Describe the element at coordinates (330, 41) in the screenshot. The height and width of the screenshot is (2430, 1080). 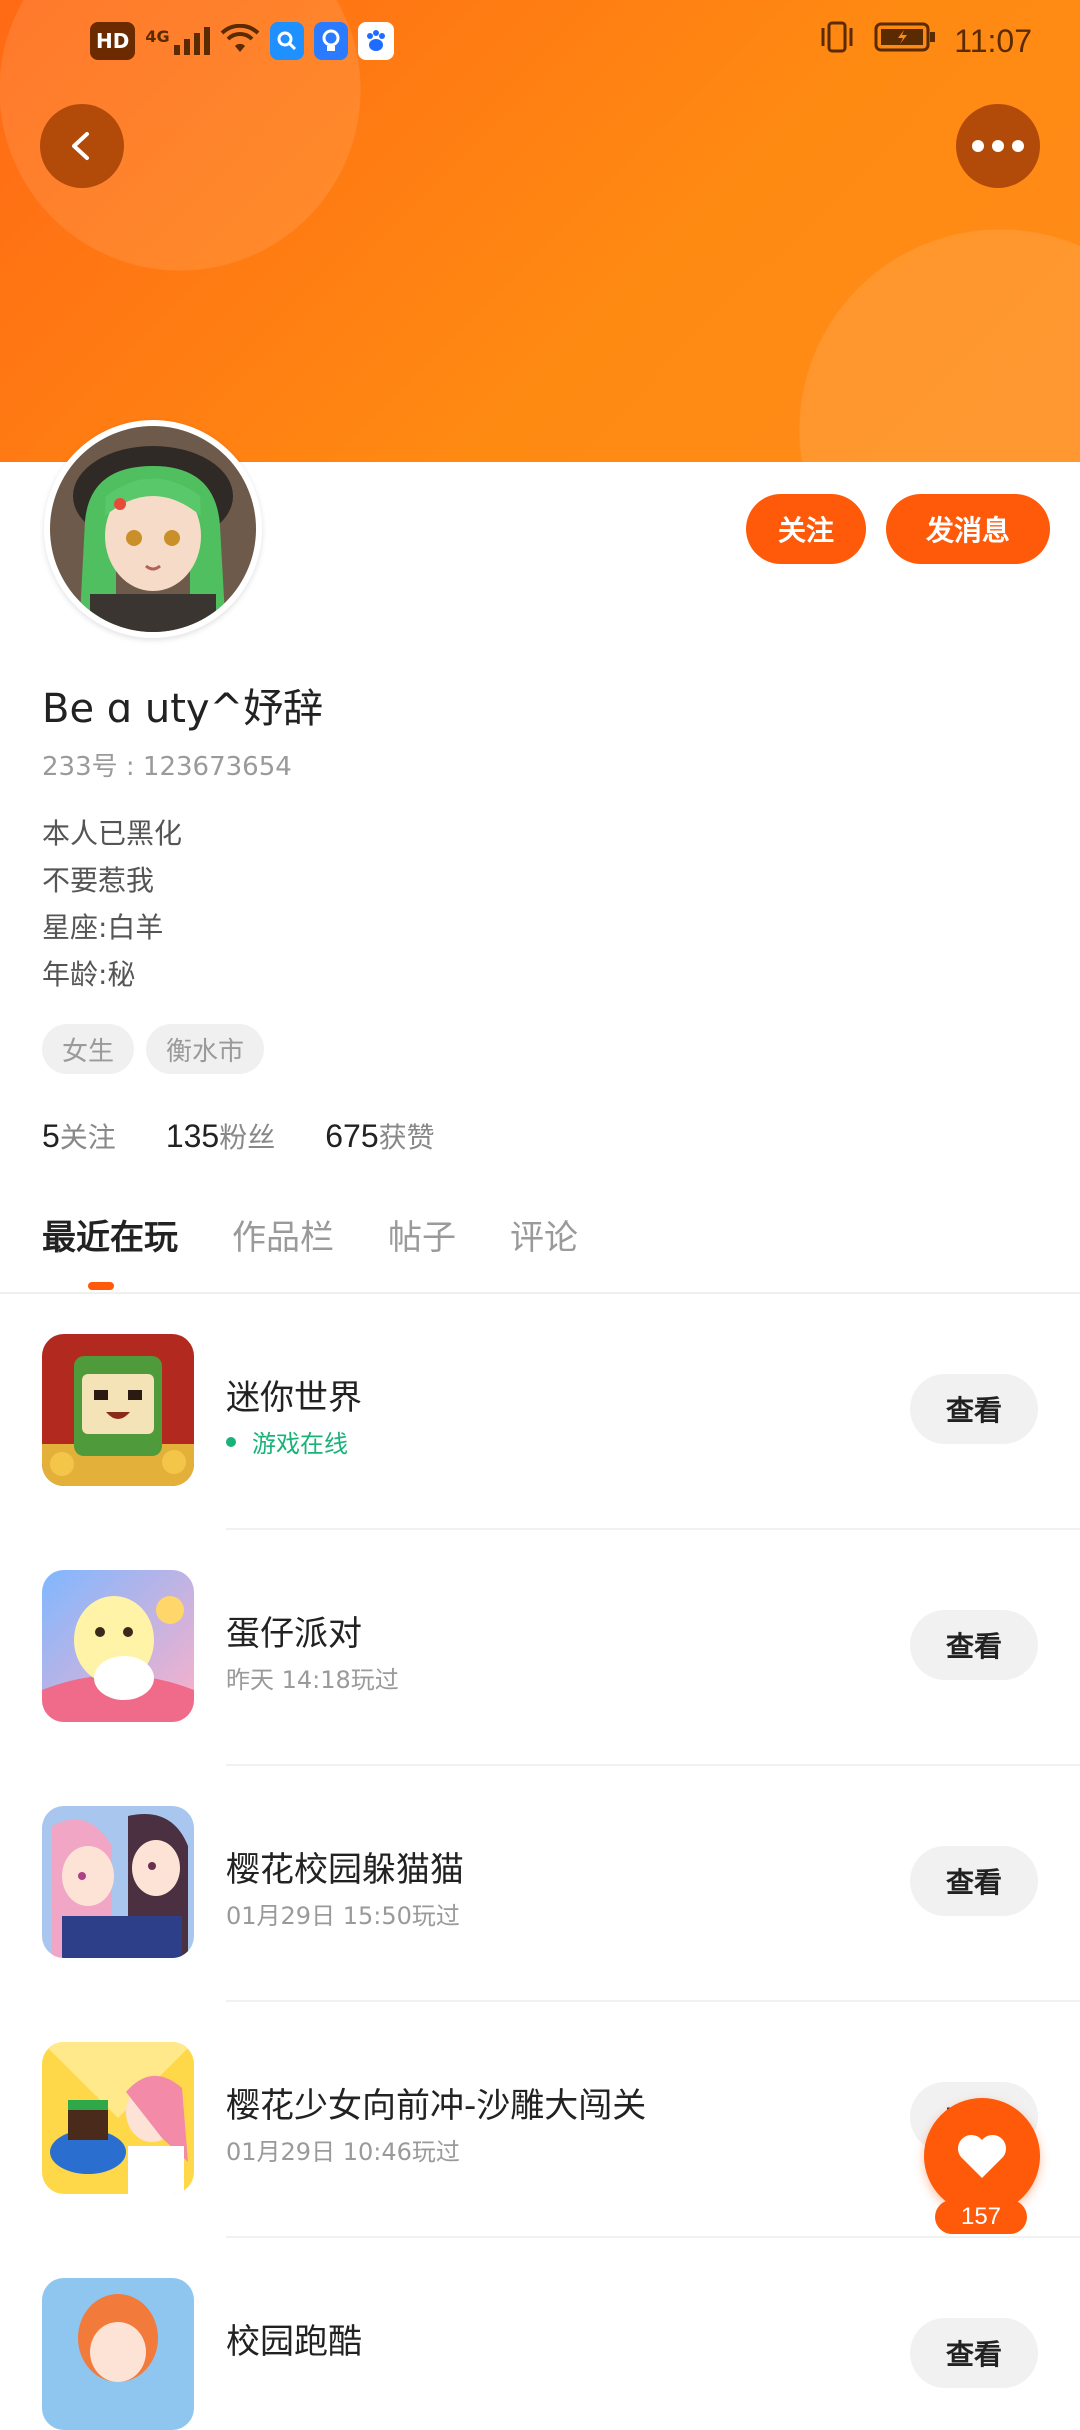
I see `lightbulb-app-icon` at that location.